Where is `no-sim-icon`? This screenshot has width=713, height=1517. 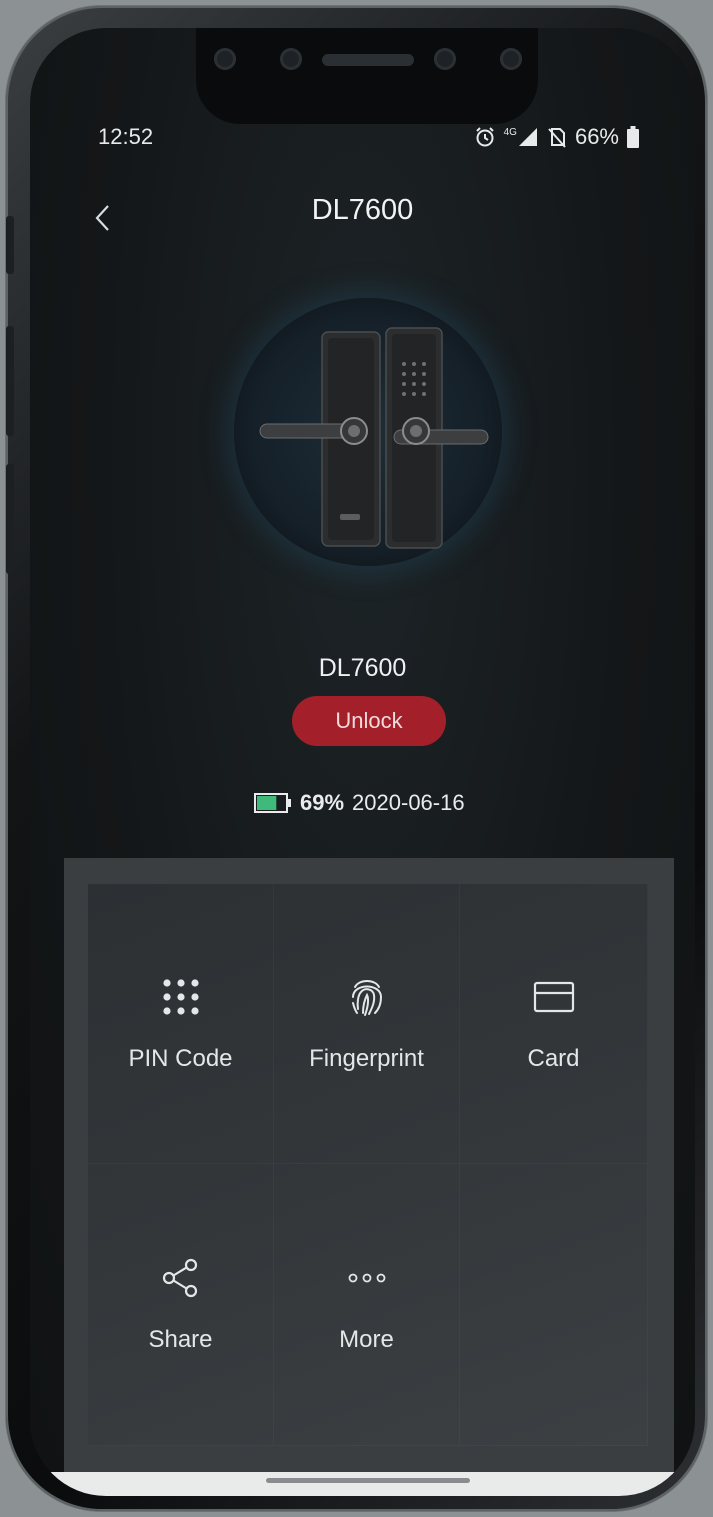 no-sim-icon is located at coordinates (557, 138).